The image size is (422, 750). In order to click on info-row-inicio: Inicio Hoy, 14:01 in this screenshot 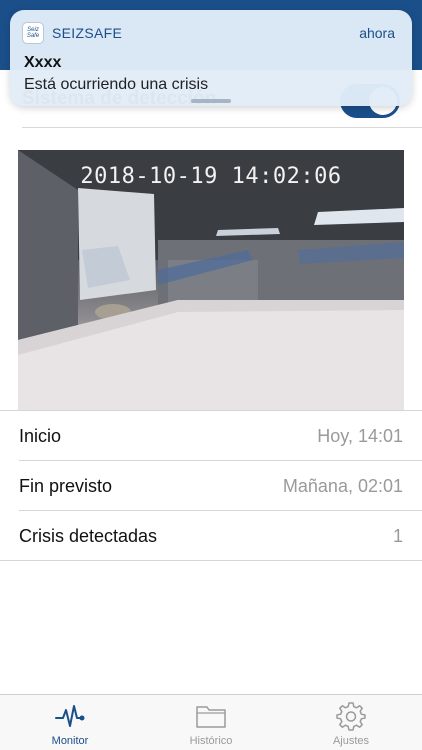, I will do `click(211, 436)`.